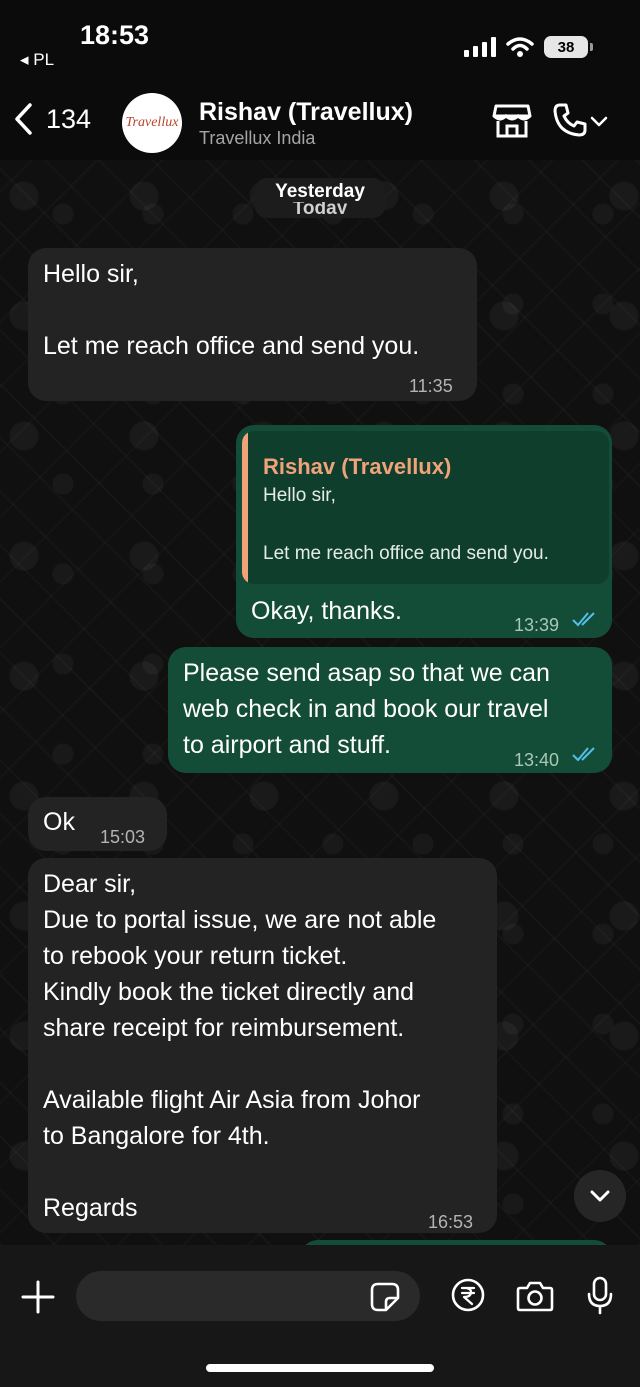 This screenshot has height=1387, width=640. What do you see at coordinates (38, 1297) in the screenshot?
I see `plus-icon` at bounding box center [38, 1297].